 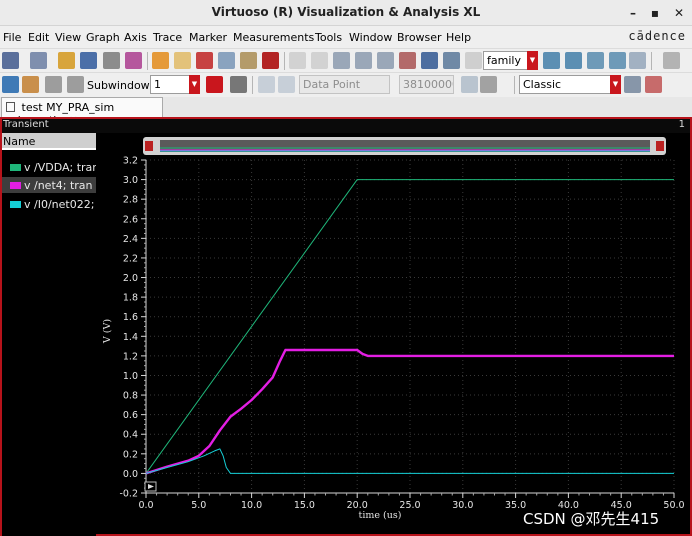 What do you see at coordinates (130, 161) in the screenshot?
I see `y-tick-label: 3.2` at bounding box center [130, 161].